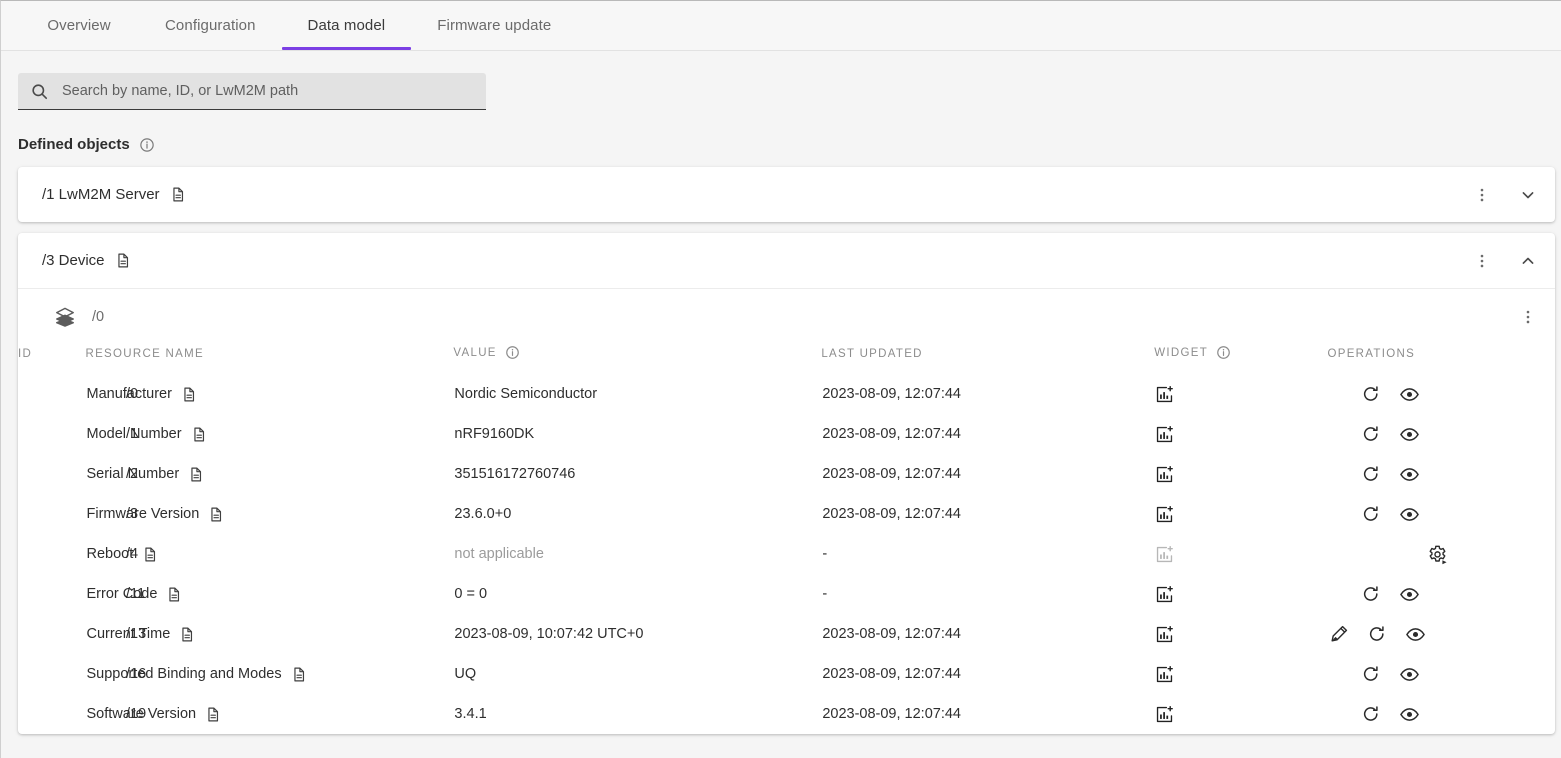 The height and width of the screenshot is (758, 1561). I want to click on object-card-actions, so click(1505, 195).